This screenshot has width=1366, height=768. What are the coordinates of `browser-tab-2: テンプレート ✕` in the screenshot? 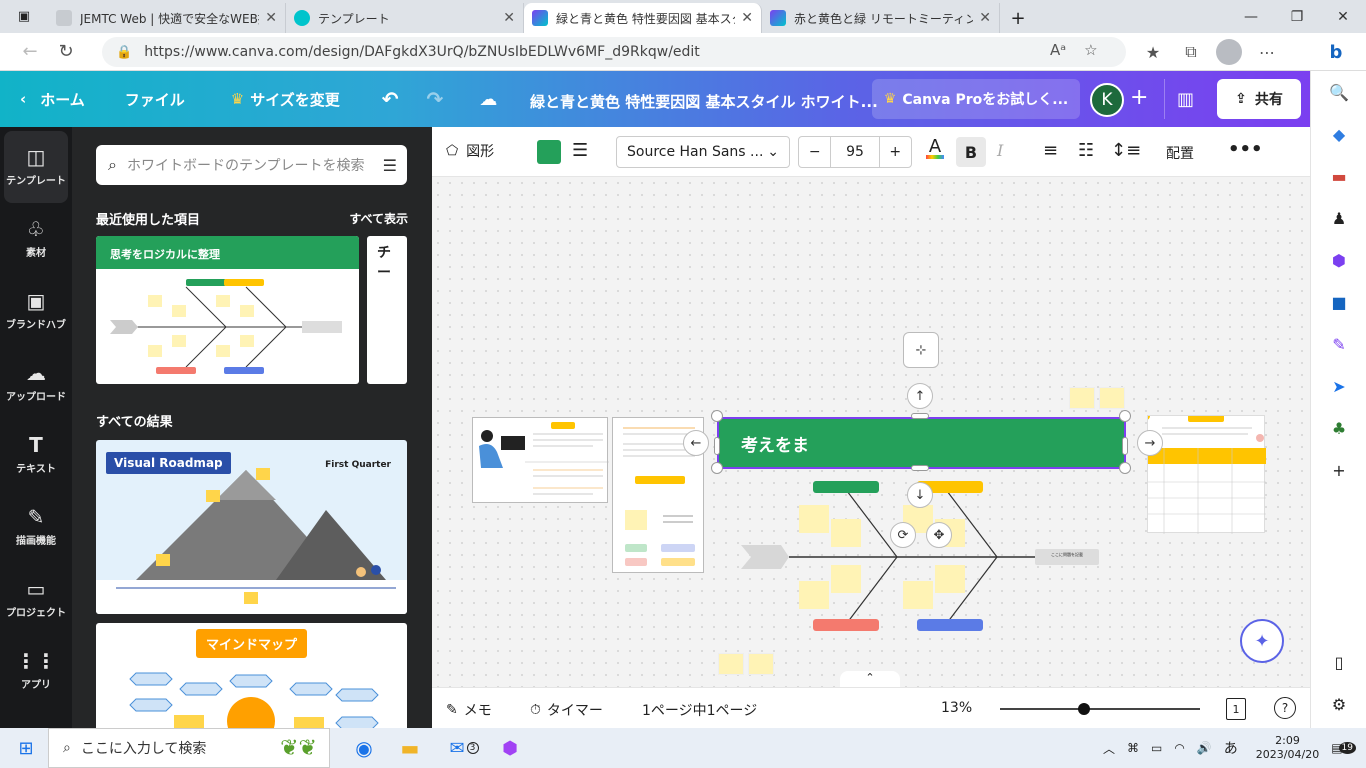 It's located at (405, 18).